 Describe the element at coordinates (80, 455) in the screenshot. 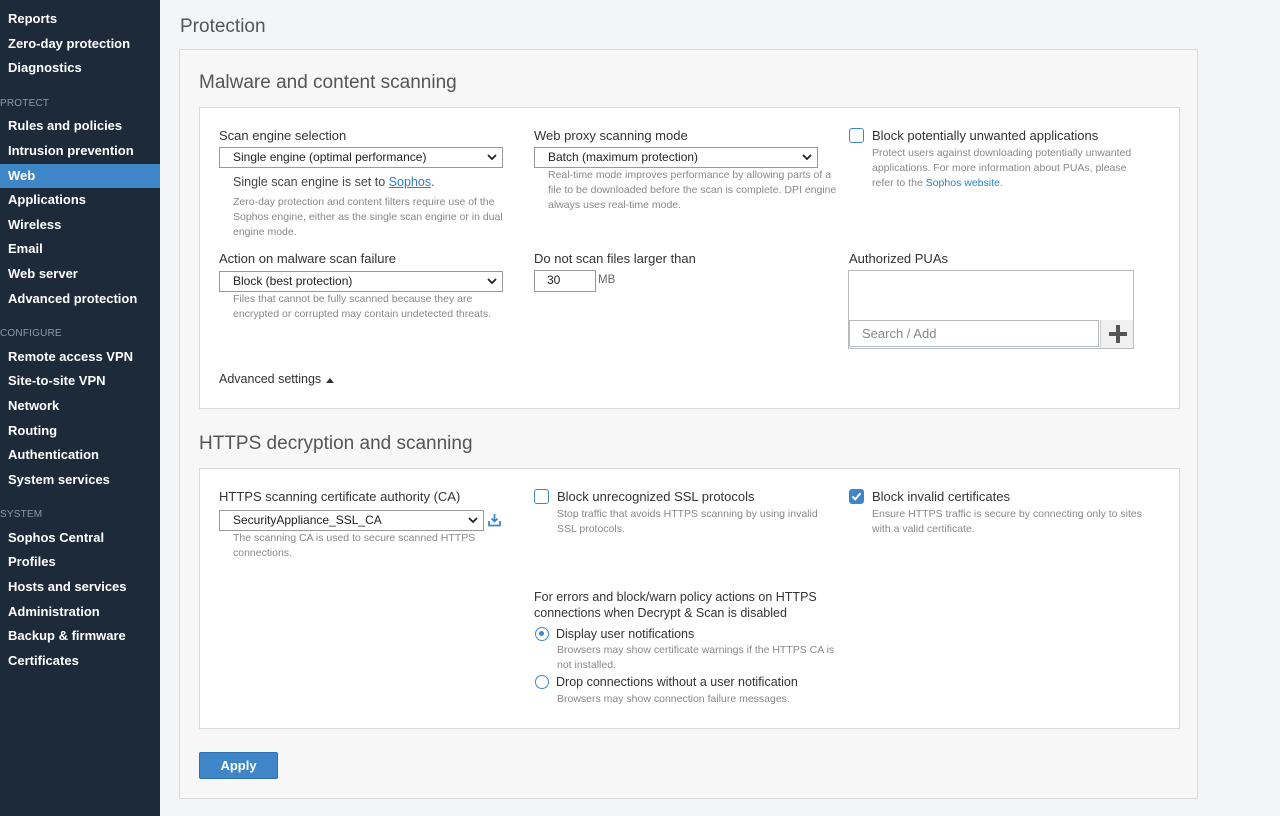

I see `nav-item-authentication: Authentication` at that location.